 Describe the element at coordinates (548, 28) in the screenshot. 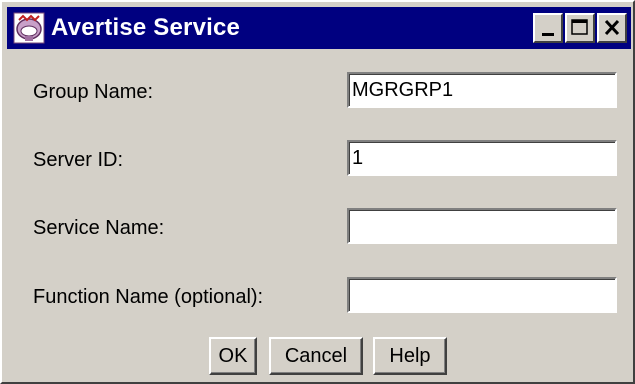

I see `minimize-button` at that location.